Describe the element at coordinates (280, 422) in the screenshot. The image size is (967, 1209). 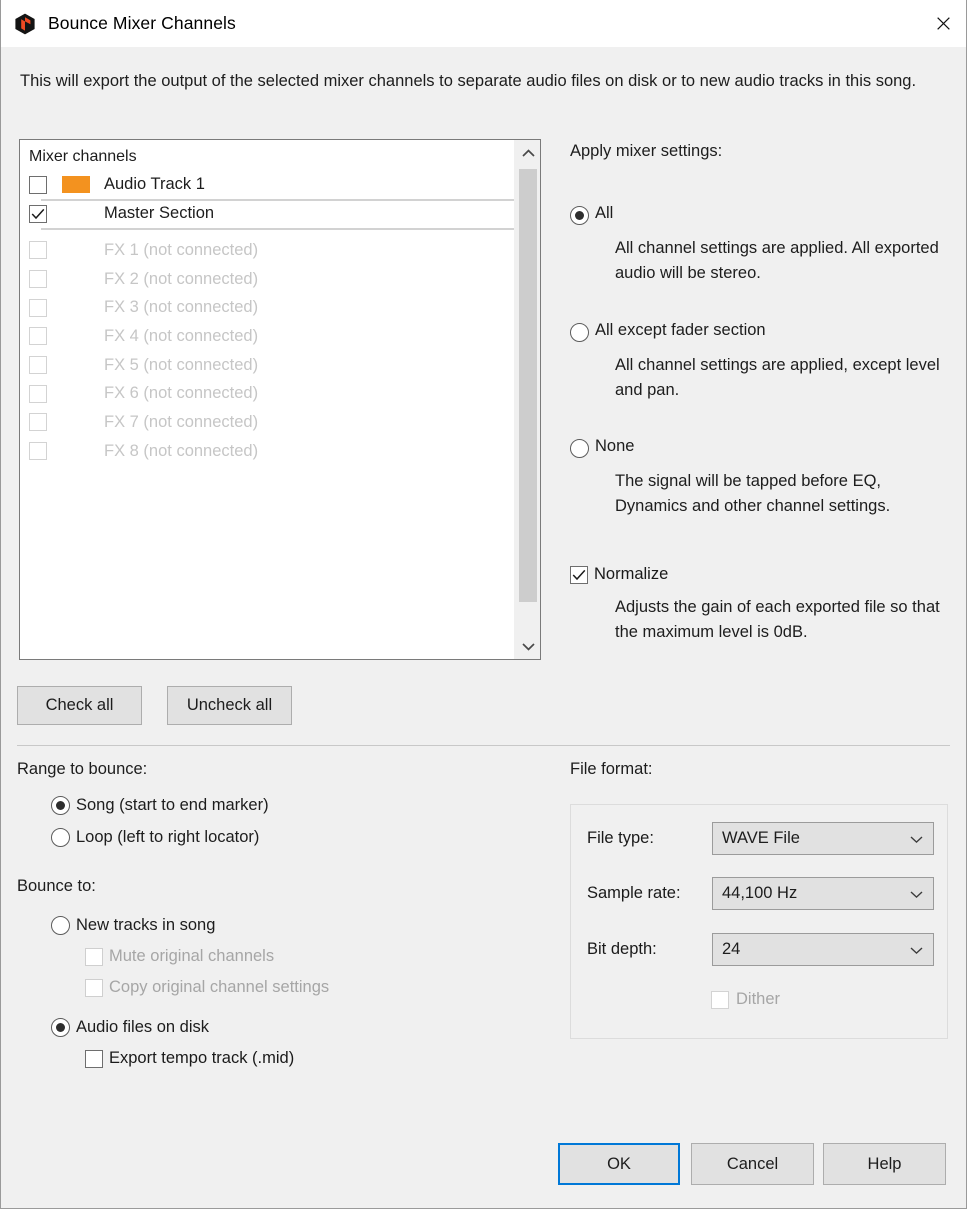
I see `list-item: FX 7 (not connected)` at that location.